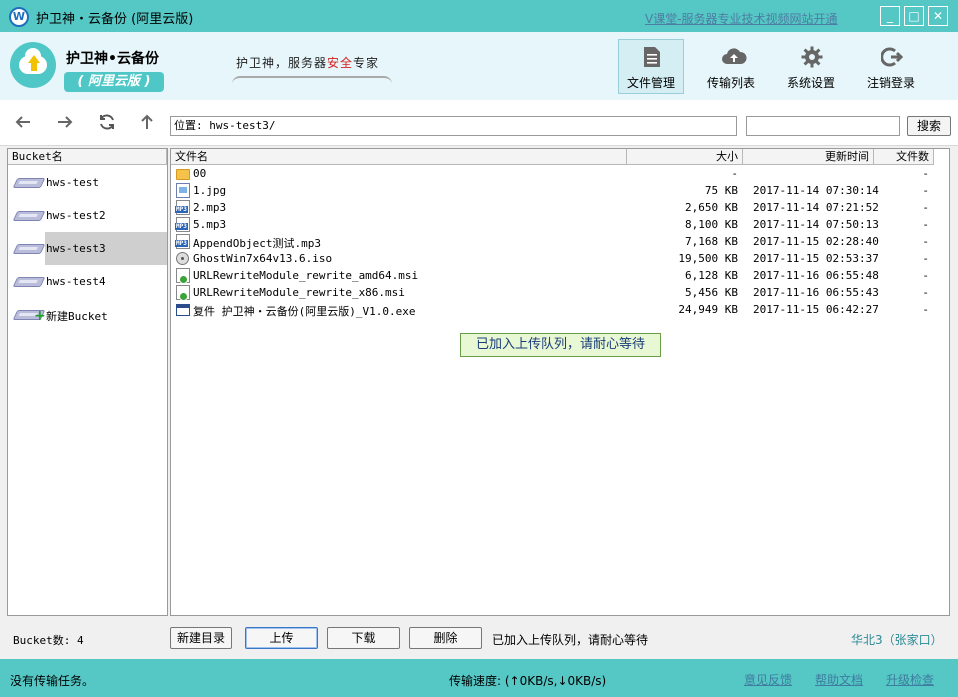 Image resolution: width=958 pixels, height=697 pixels. I want to click on nav-logout: 注销登录, so click(891, 66).